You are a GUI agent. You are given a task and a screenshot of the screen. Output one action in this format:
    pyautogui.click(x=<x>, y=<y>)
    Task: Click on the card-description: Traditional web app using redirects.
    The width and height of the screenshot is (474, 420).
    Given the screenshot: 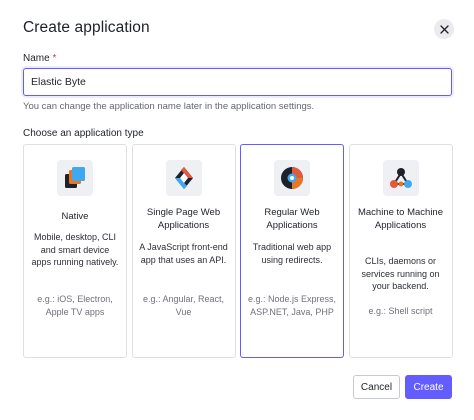 What is the action you would take?
    pyautogui.click(x=292, y=253)
    